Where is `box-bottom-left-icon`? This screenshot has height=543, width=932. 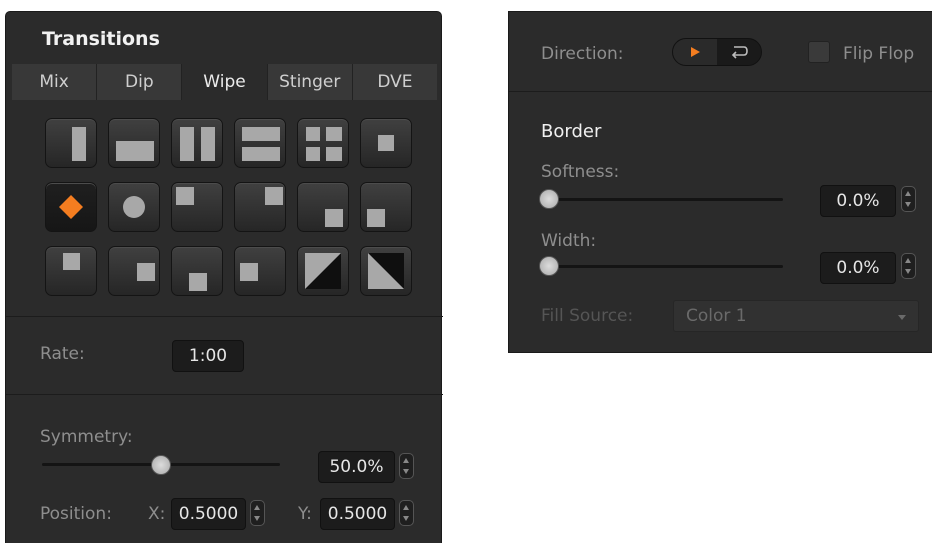 box-bottom-left-icon is located at coordinates (376, 218).